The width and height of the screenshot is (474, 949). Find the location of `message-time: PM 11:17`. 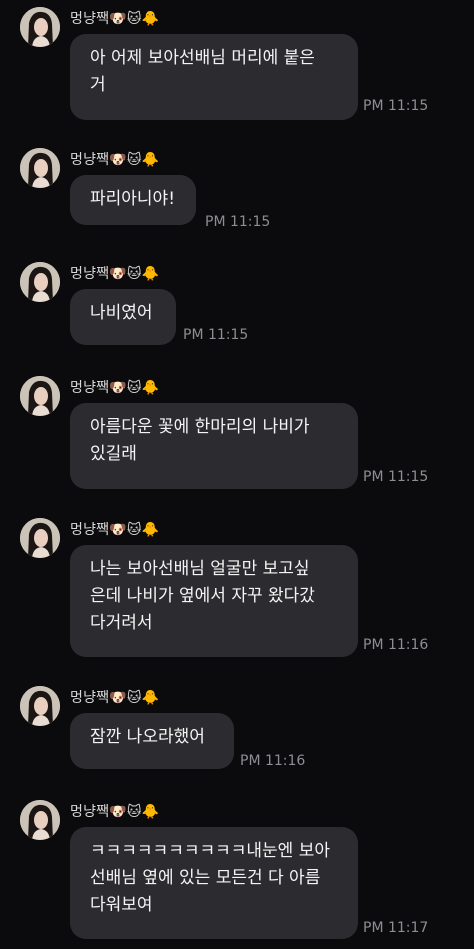

message-time: PM 11:17 is located at coordinates (396, 928).